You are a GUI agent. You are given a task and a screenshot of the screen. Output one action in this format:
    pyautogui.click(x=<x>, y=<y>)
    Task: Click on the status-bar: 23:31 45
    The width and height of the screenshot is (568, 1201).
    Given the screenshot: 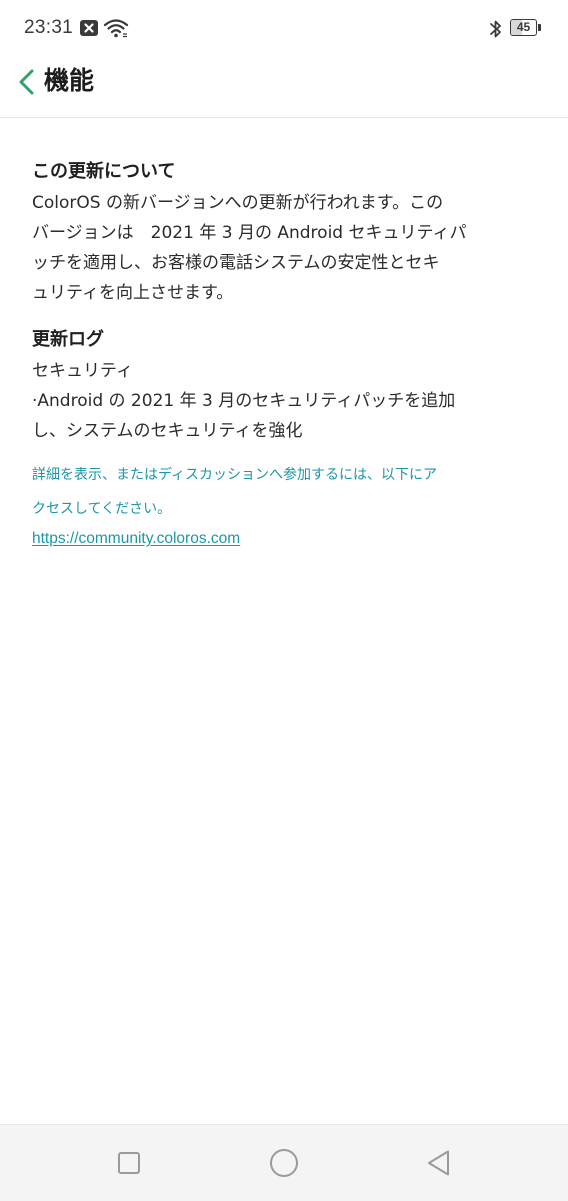 What is the action you would take?
    pyautogui.click(x=284, y=30)
    